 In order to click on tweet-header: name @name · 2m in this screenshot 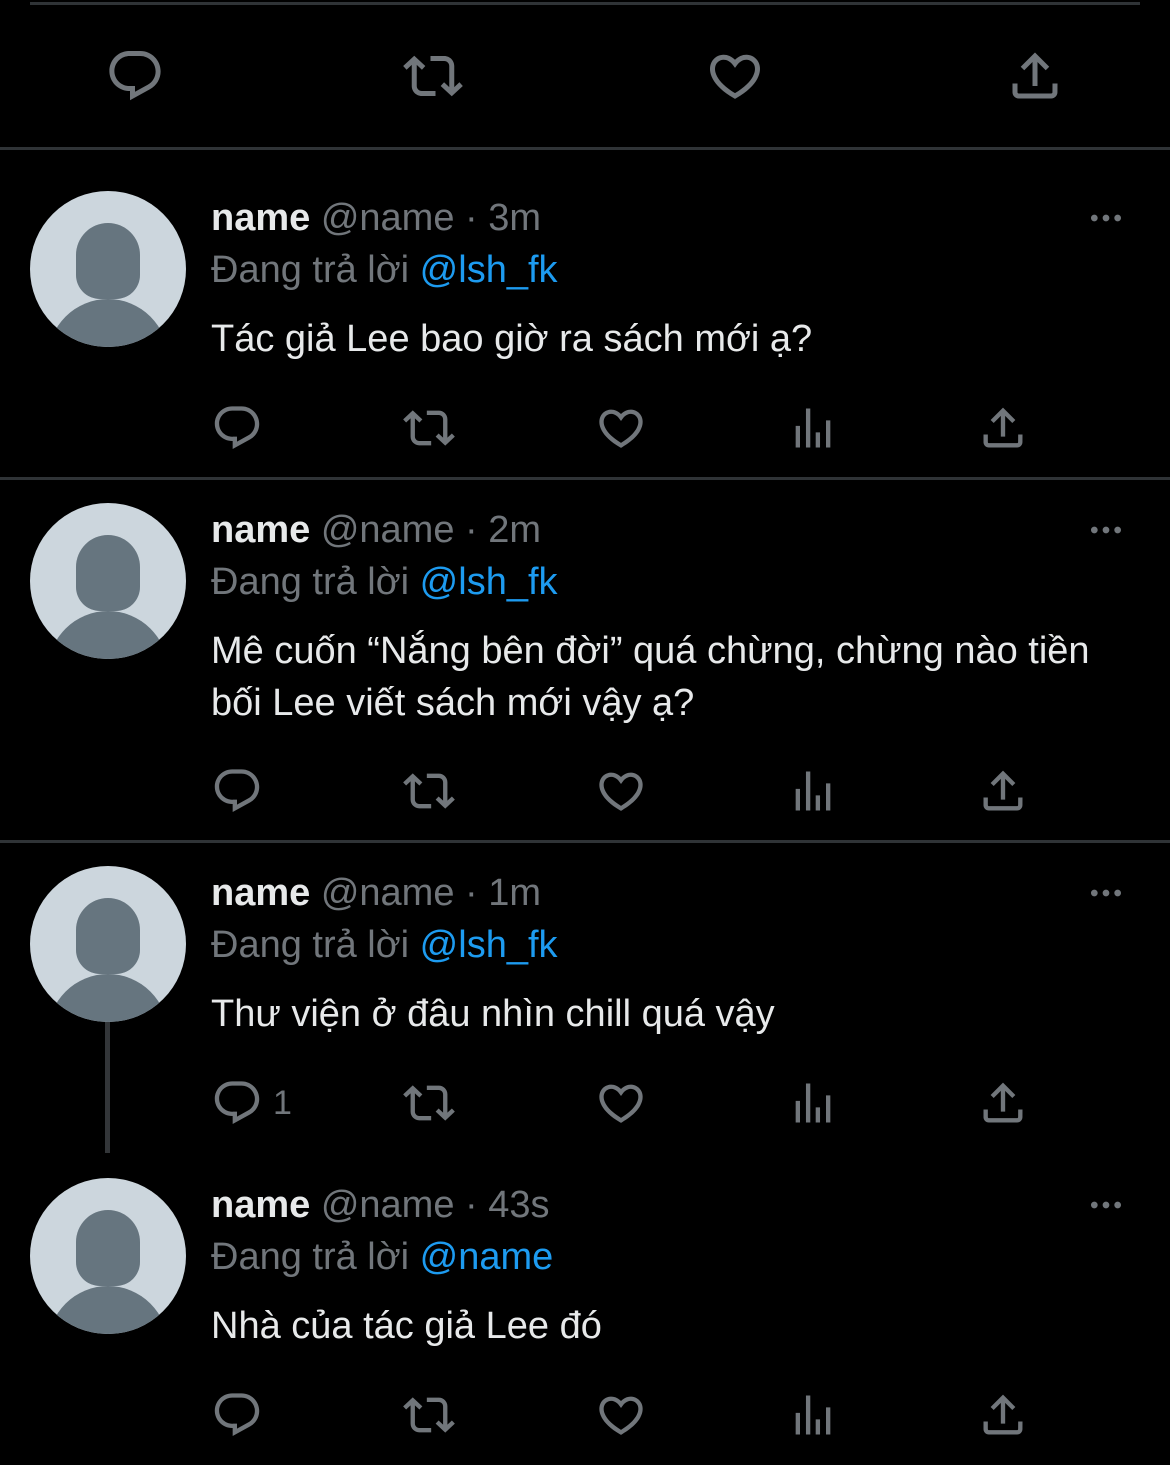, I will do `click(376, 530)`.